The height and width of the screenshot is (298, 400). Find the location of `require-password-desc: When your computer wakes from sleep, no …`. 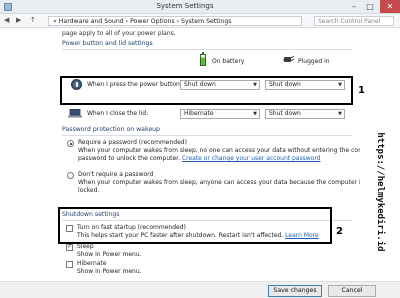

require-password-desc: When your computer wakes from sleep, no … is located at coordinates (219, 150).